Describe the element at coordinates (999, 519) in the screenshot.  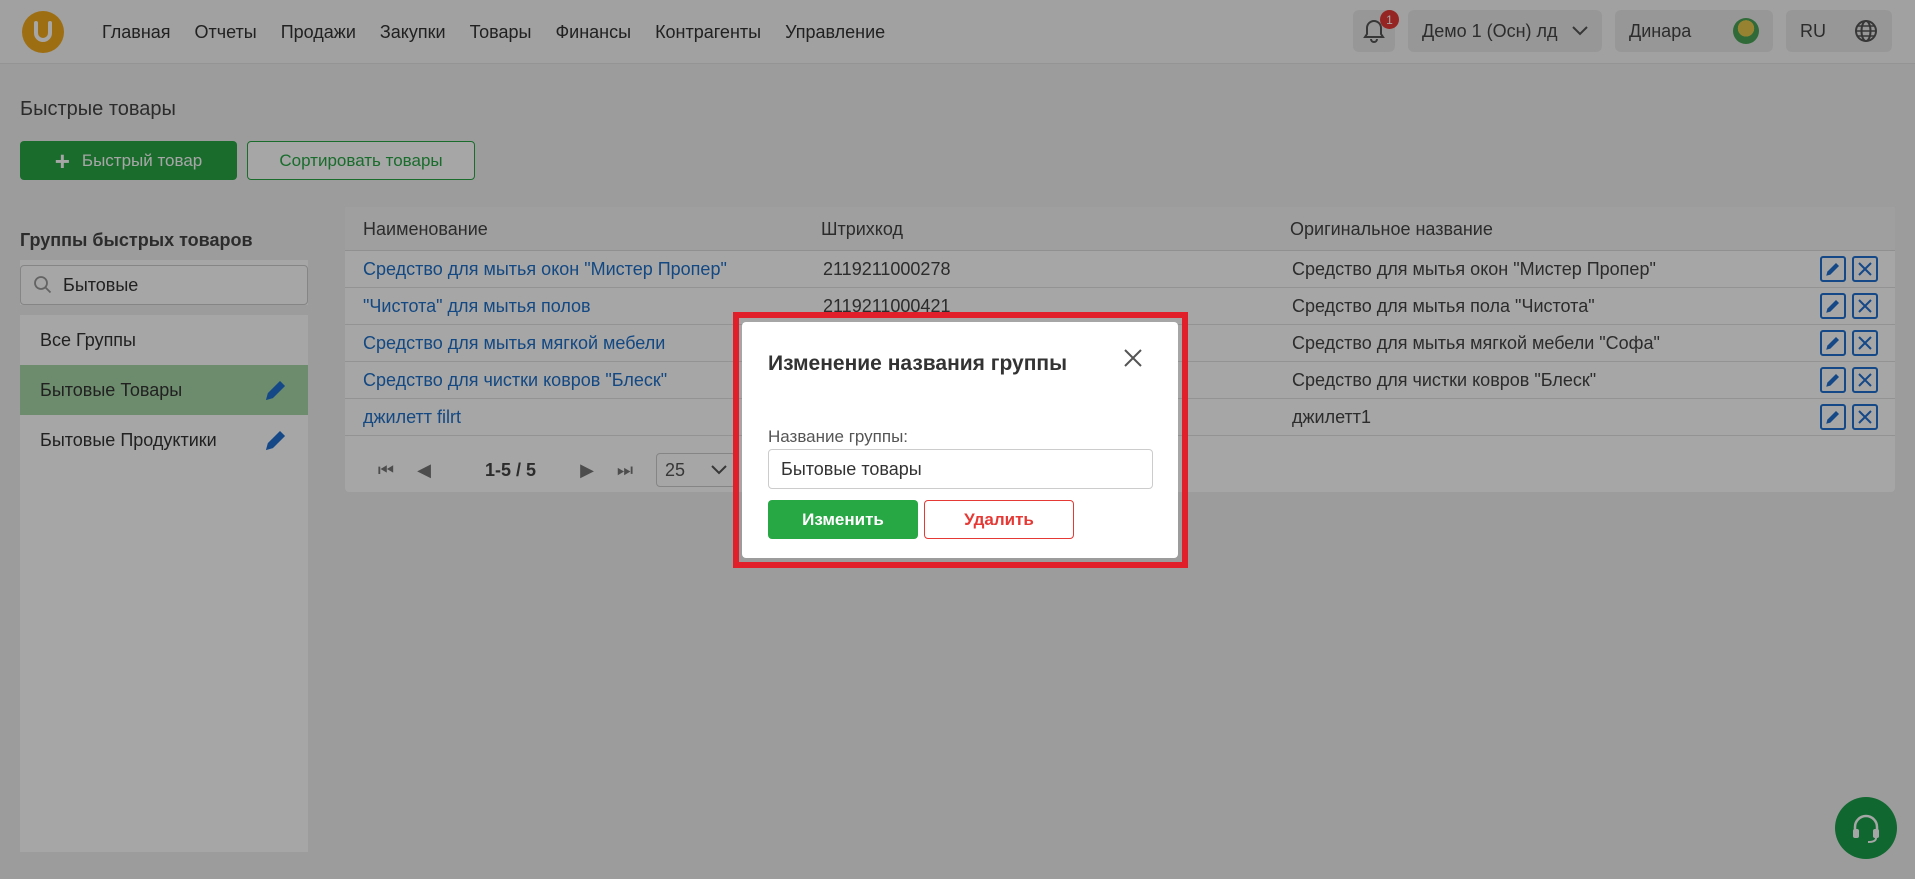
I see `delete-group-button: Удалить` at that location.